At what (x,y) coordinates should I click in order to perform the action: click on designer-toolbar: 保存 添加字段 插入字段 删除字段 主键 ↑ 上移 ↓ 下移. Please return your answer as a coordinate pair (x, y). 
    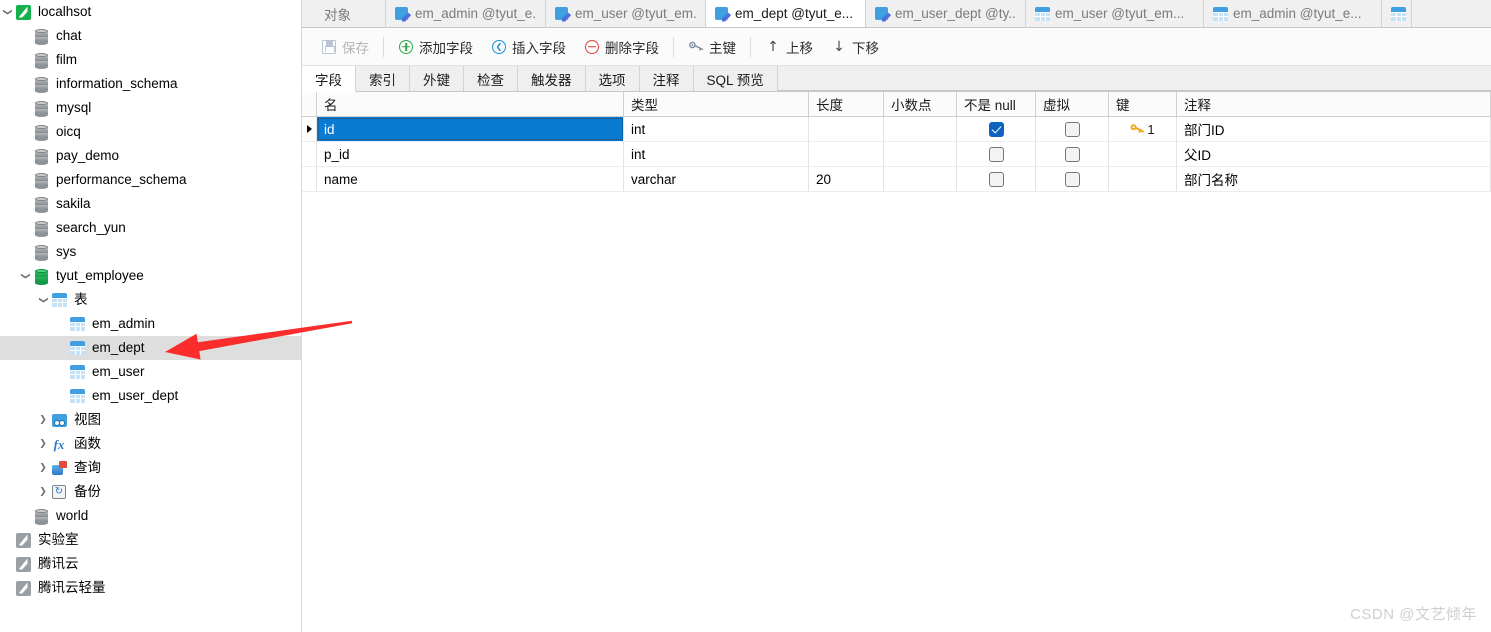
    Looking at the image, I should click on (896, 47).